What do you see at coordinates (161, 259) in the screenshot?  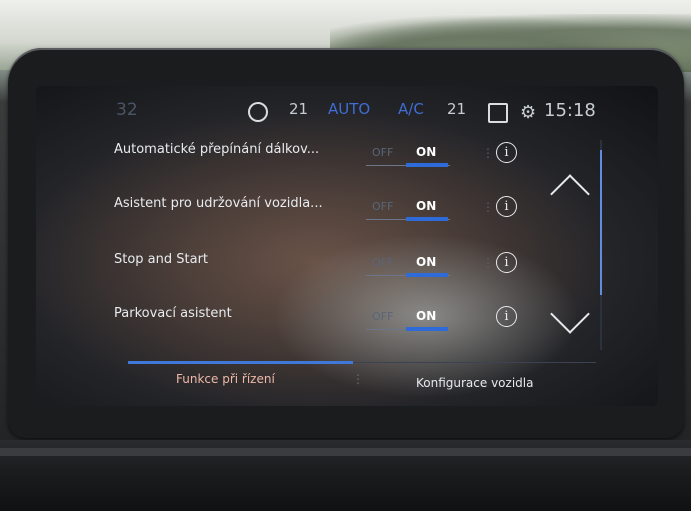 I see `setting-label: Stop and Start` at bounding box center [161, 259].